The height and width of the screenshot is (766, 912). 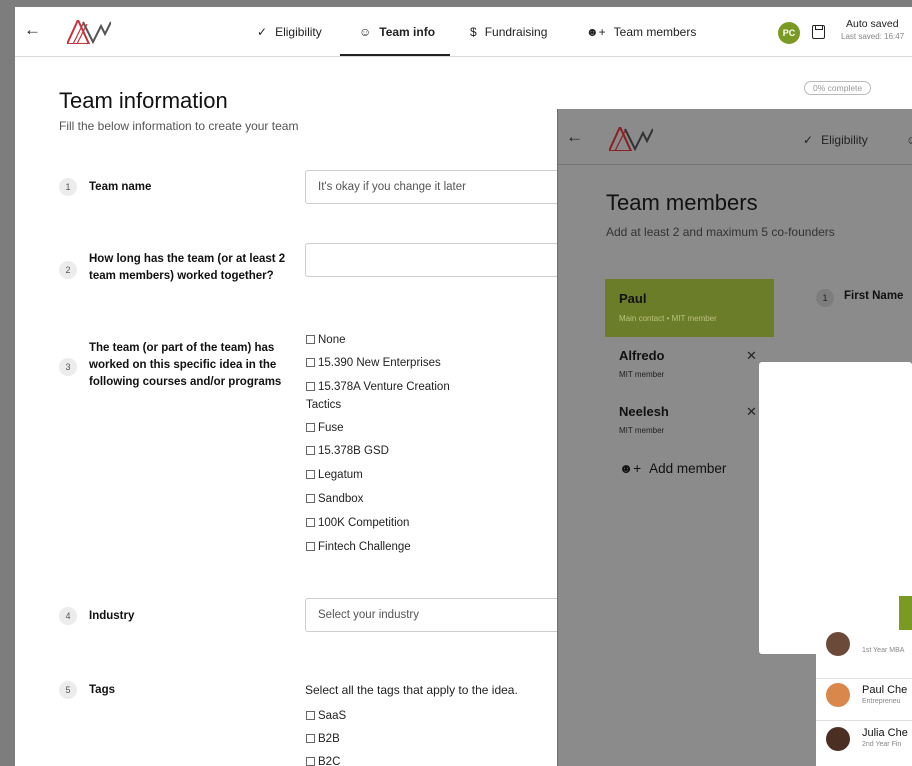 I want to click on dialog-confirm-button, so click(x=905, y=613).